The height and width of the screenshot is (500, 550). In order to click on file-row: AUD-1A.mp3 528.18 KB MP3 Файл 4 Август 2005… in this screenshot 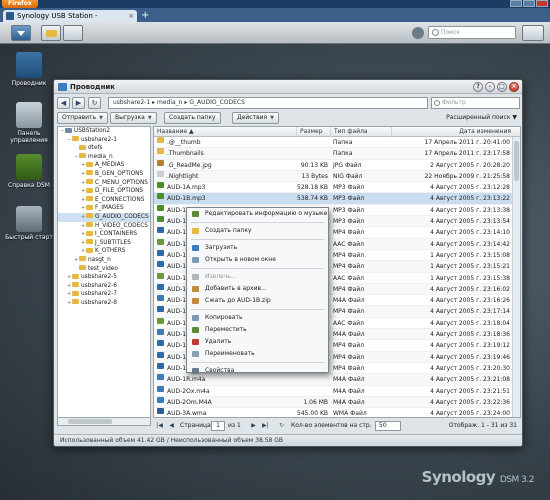, I will do `click(334, 188)`.